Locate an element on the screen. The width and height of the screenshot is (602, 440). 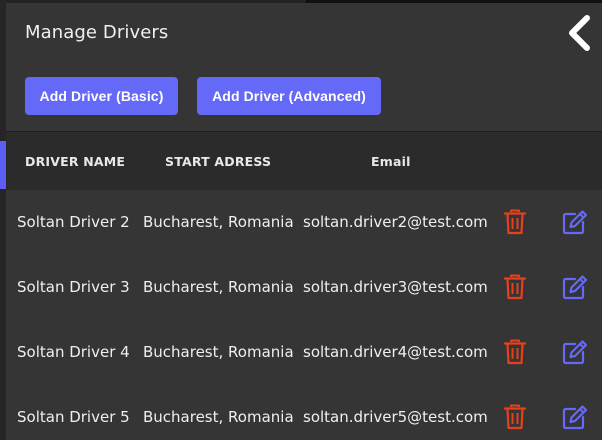
table-header: DRIVER NAME START ADRESS Email is located at coordinates (304, 161).